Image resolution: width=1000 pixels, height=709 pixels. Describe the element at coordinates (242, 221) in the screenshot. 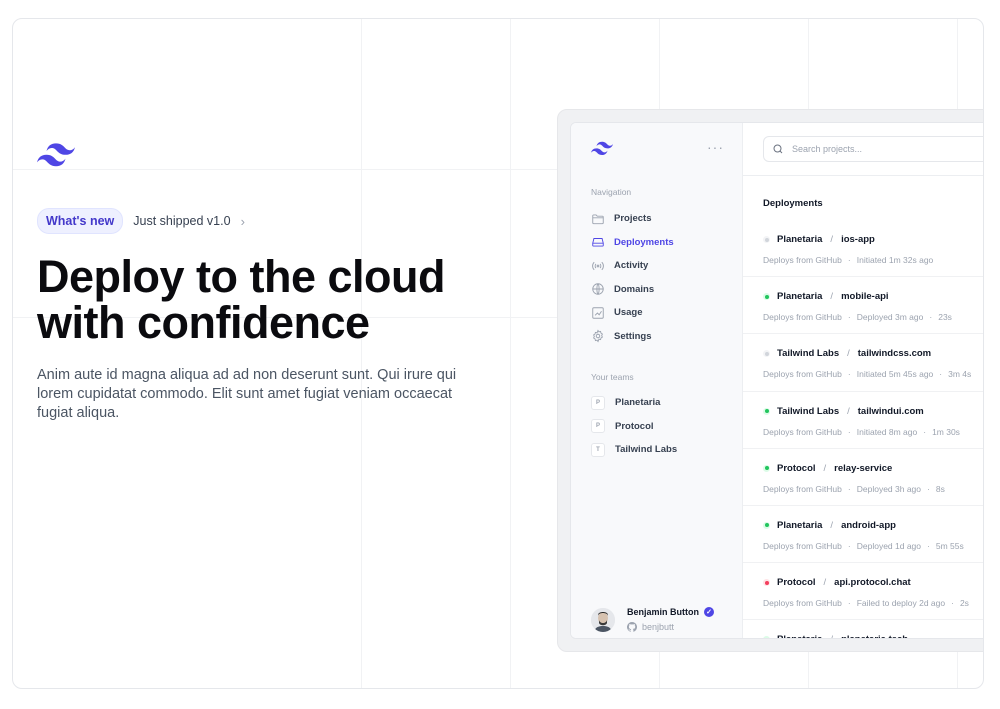

I see `chevron-right-icon: ›` at that location.